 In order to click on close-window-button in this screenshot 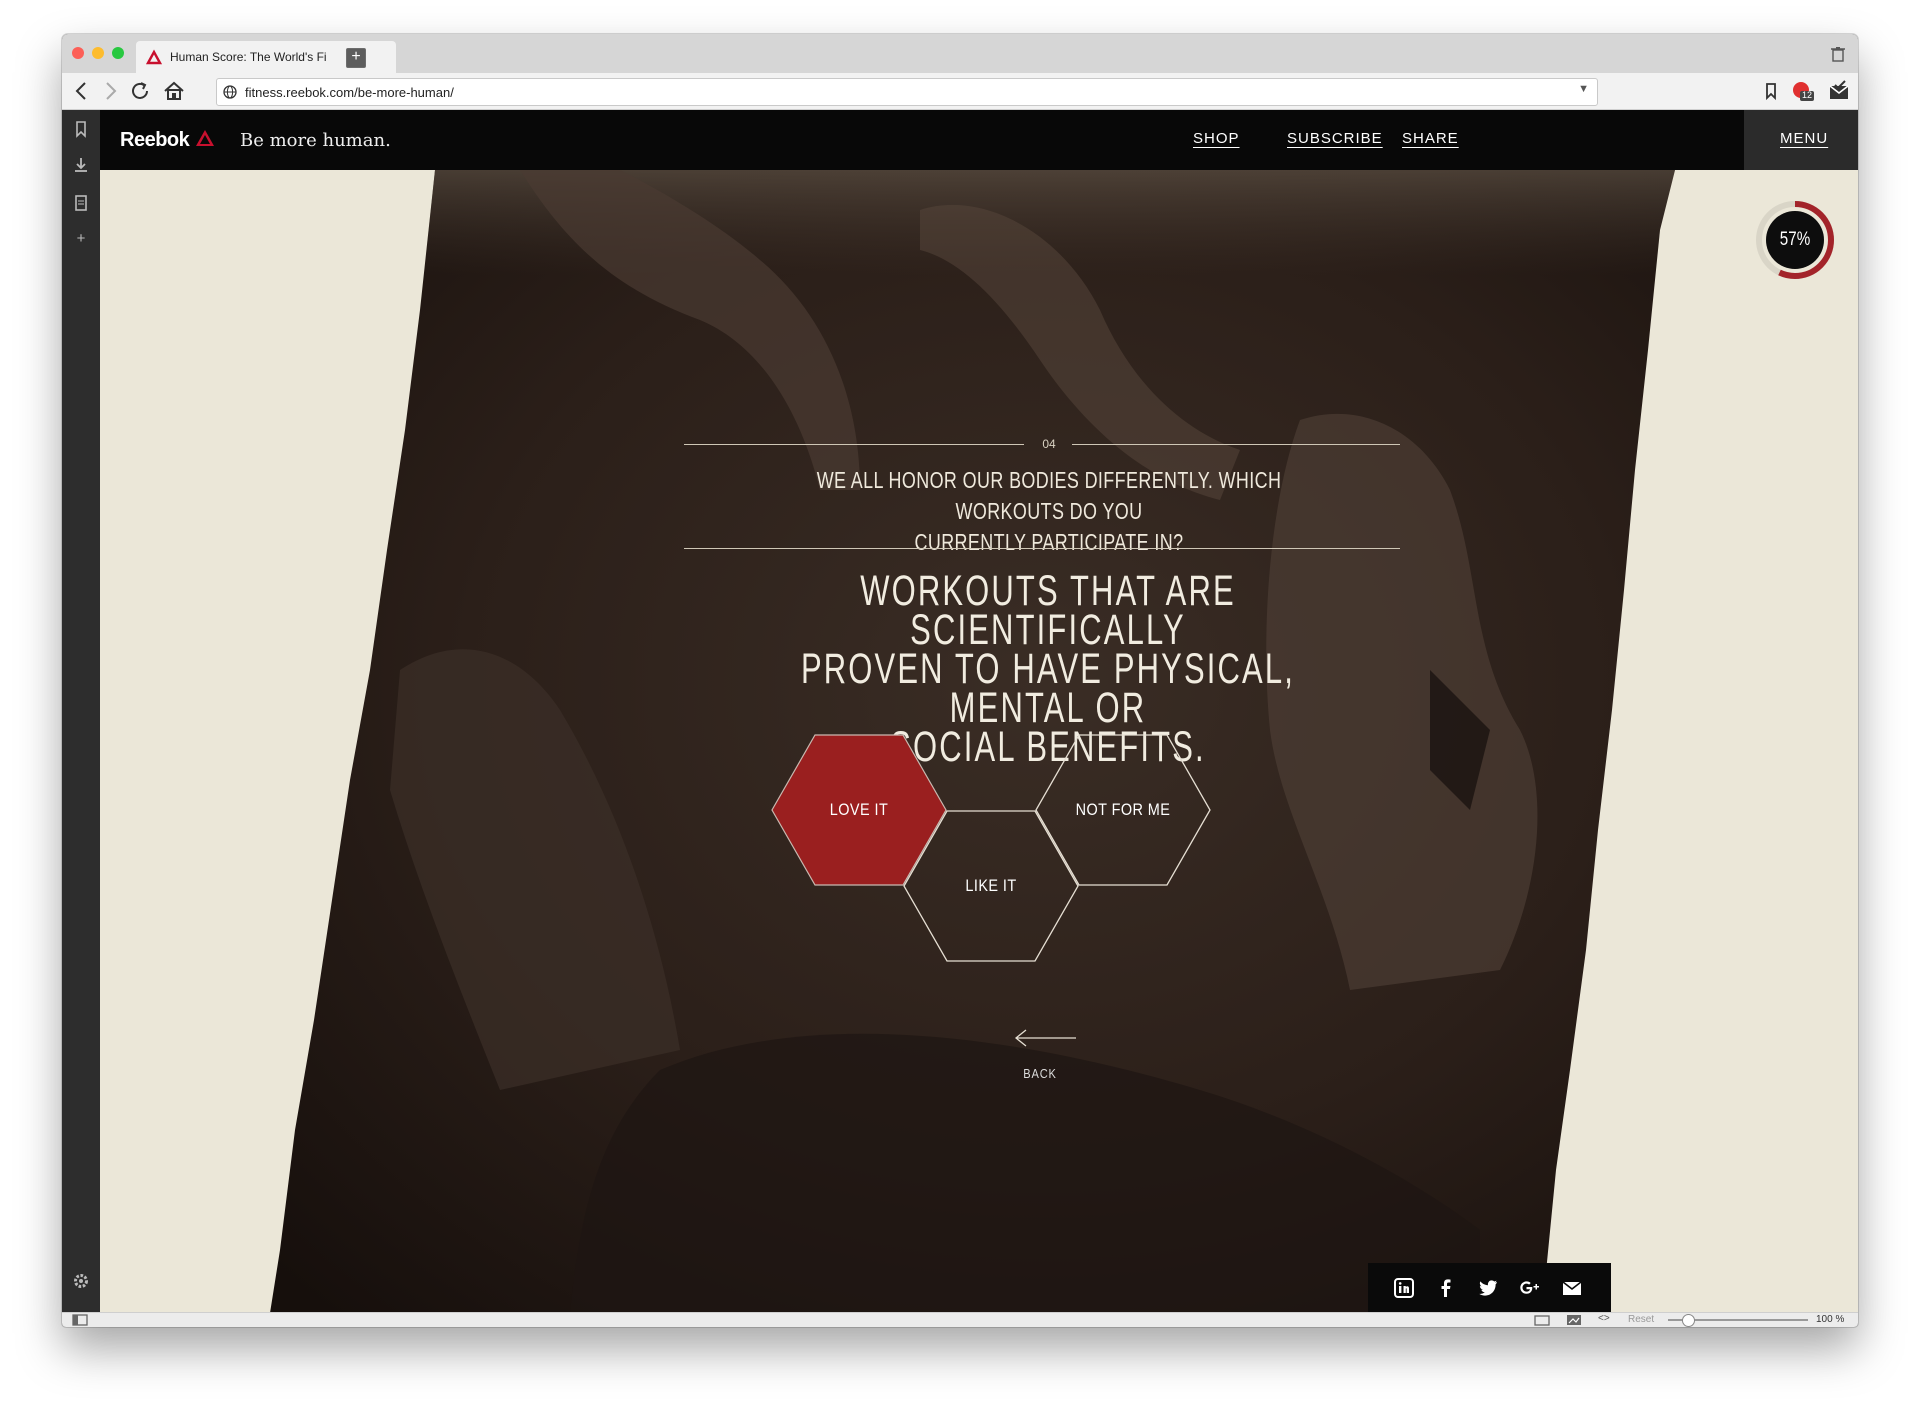, I will do `click(78, 53)`.